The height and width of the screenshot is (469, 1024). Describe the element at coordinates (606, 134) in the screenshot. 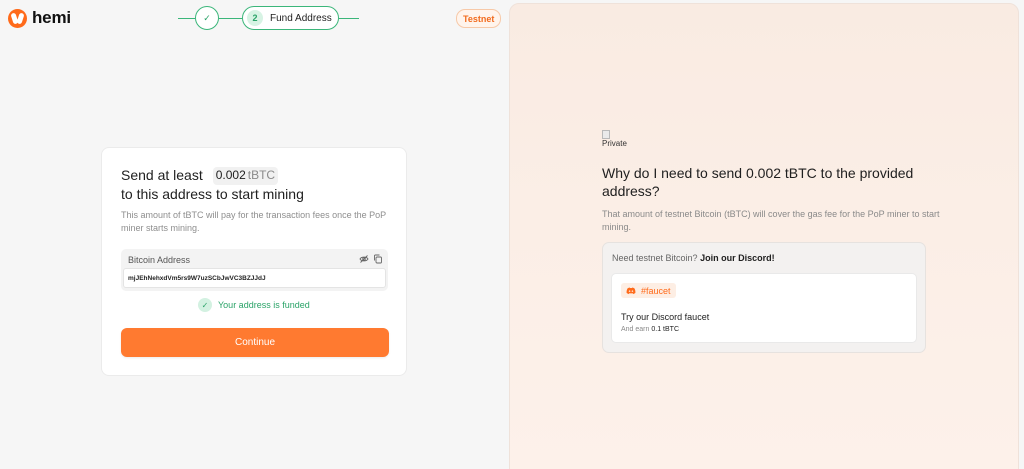

I see `broken-image-icon` at that location.